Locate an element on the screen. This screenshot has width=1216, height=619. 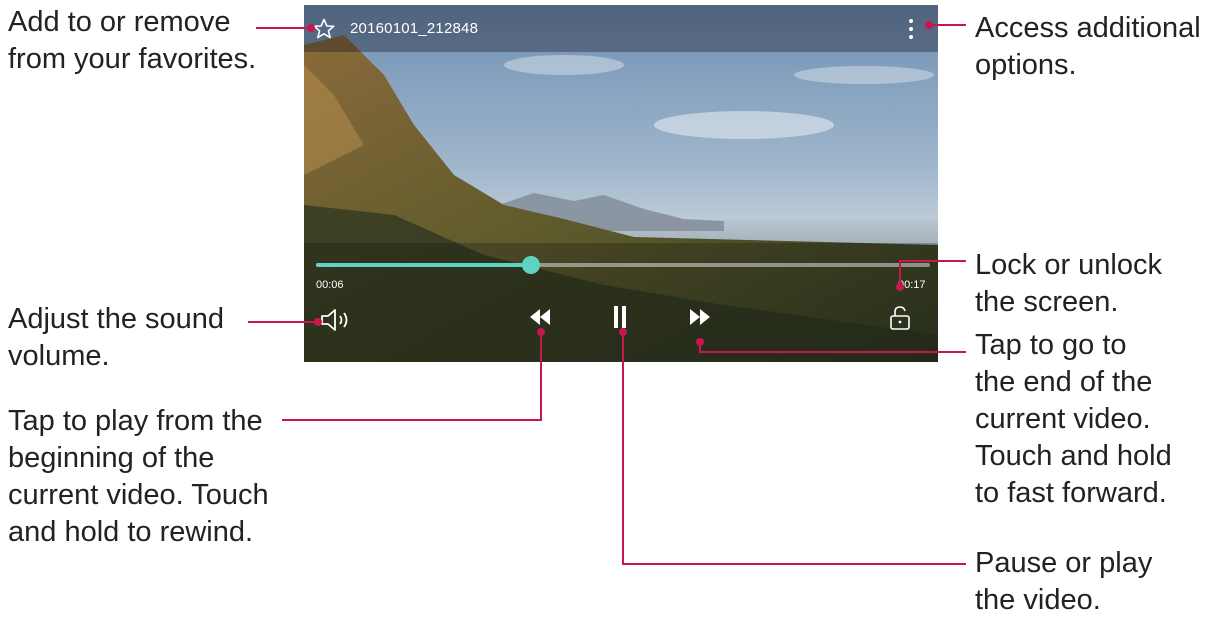
annotation-line: Touch and hold is located at coordinates (1073, 456).